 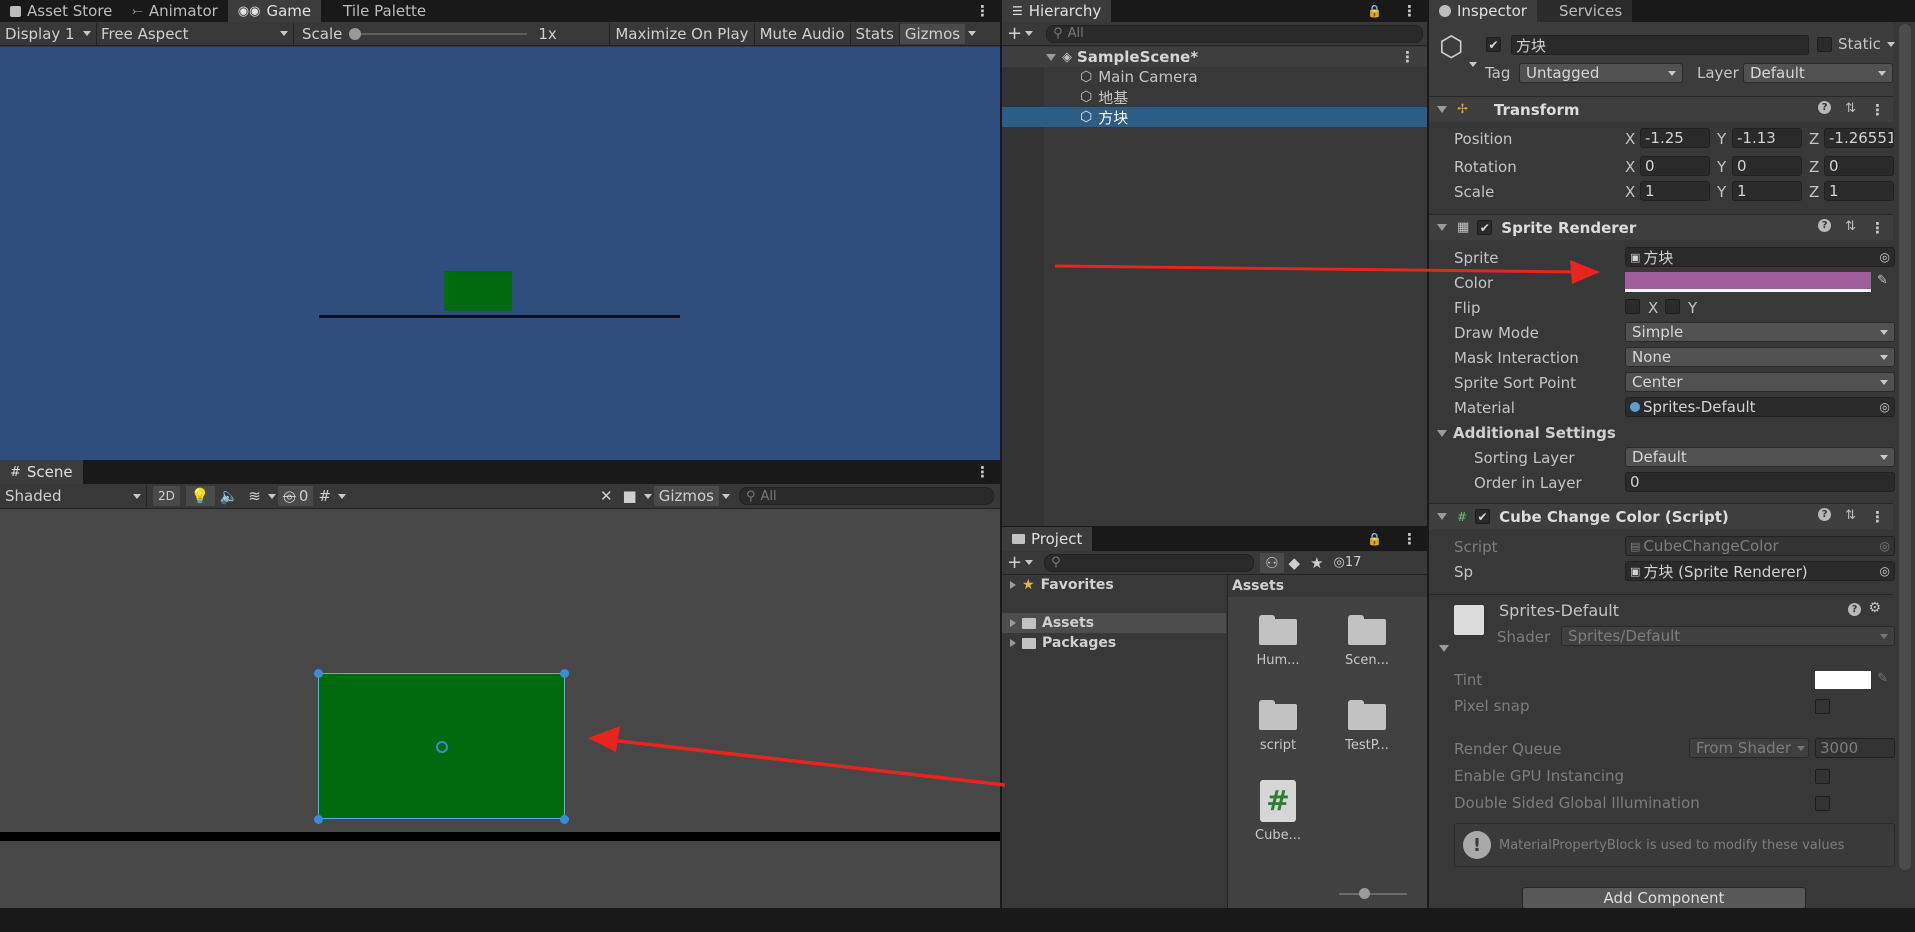 What do you see at coordinates (1760, 382) in the screenshot?
I see `sprite-sort-point-dropdown: Center` at bounding box center [1760, 382].